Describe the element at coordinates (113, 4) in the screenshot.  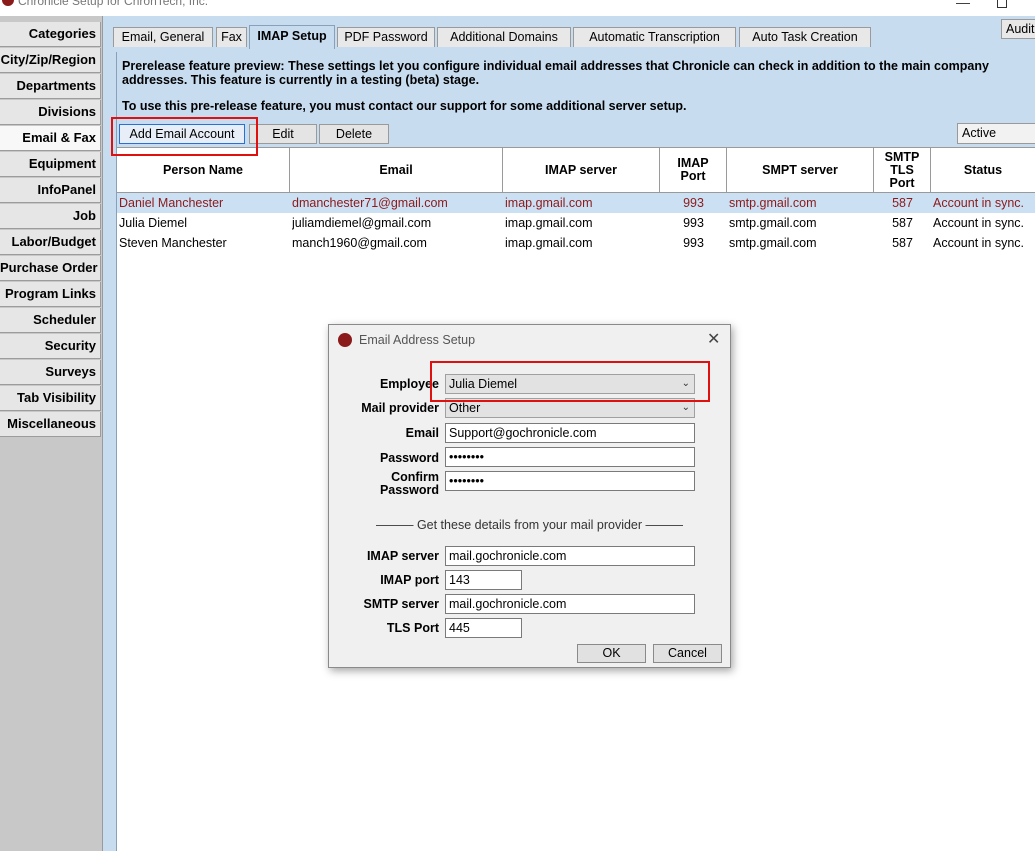
I see `window-title: Chronicle Setup for ChronTech, Inc.` at that location.